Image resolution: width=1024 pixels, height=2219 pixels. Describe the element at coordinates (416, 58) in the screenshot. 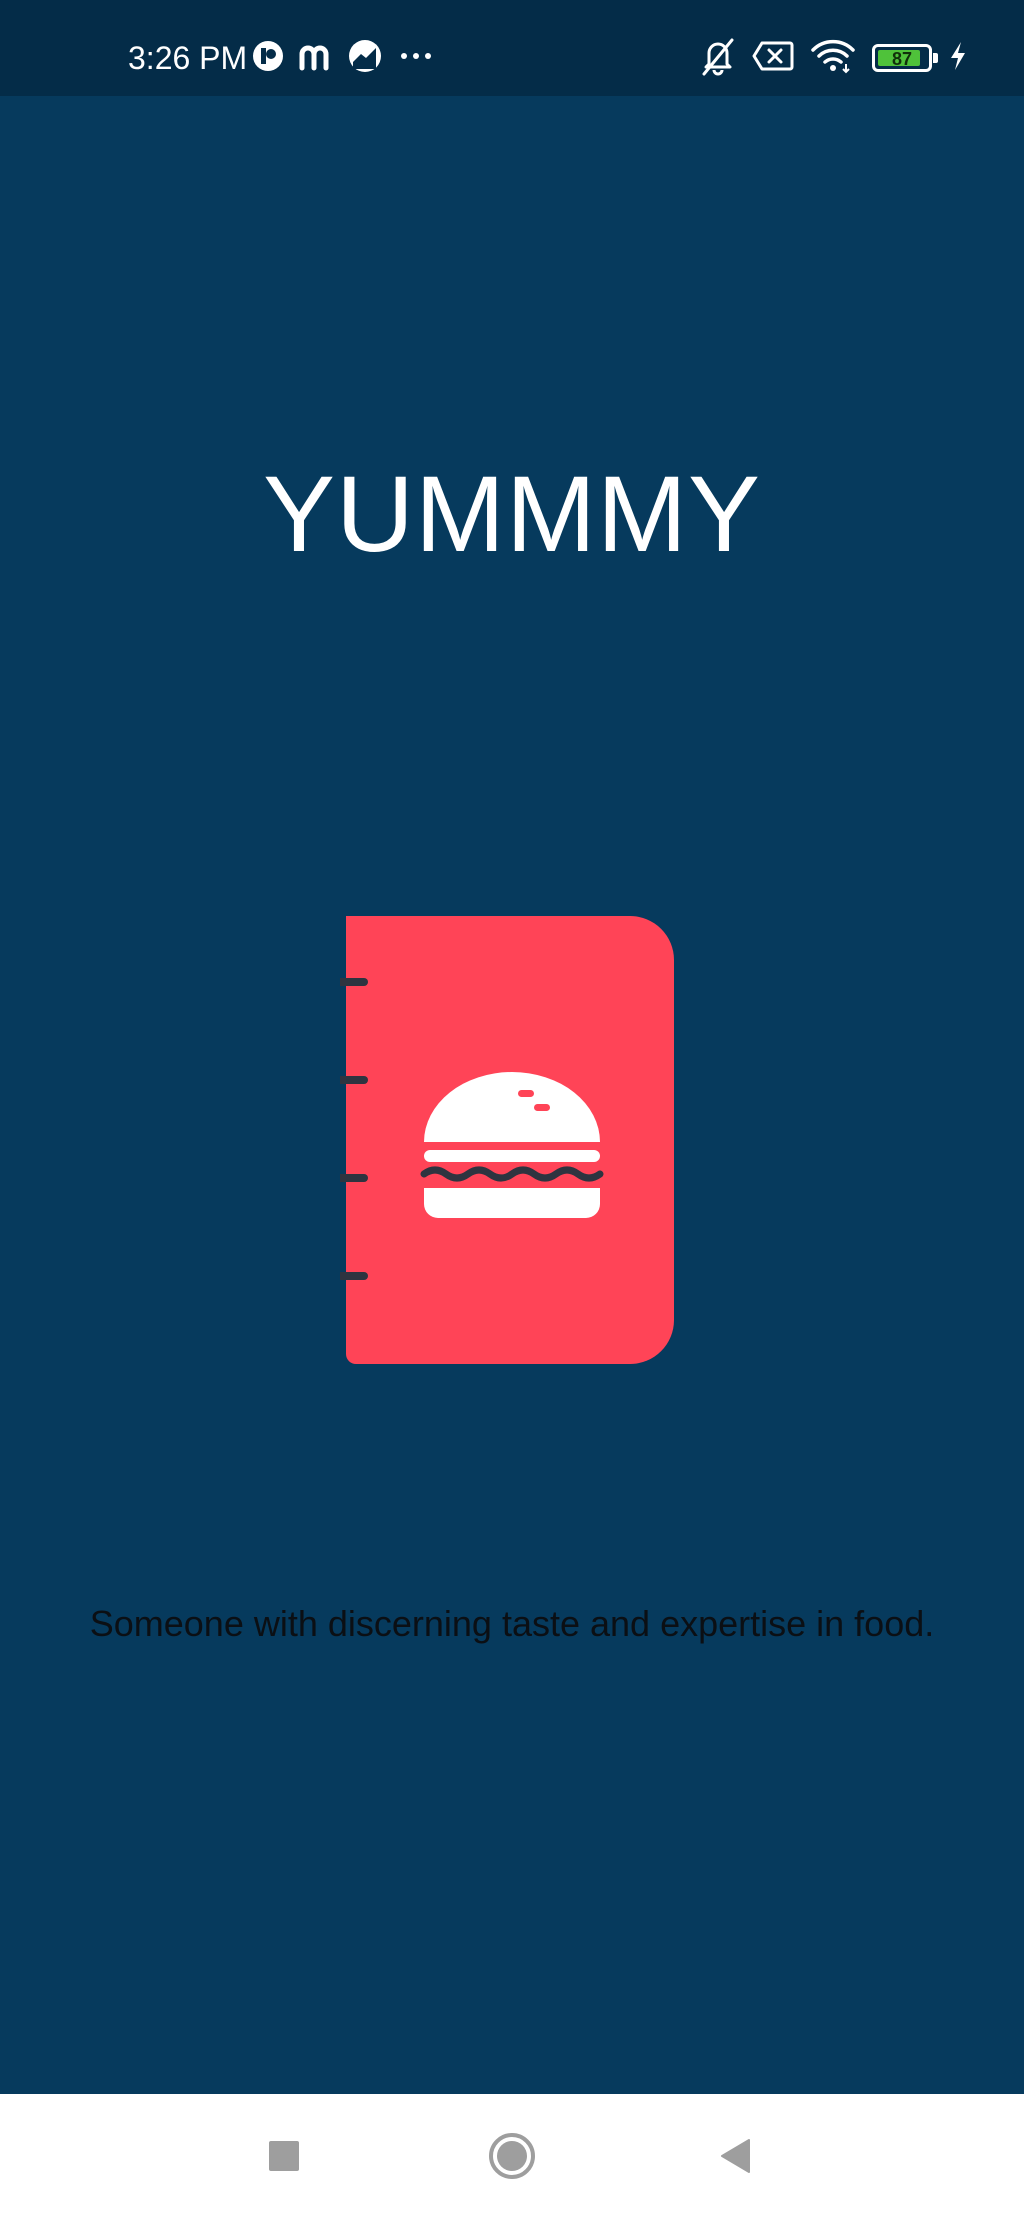

I see `more-dots-icon` at that location.